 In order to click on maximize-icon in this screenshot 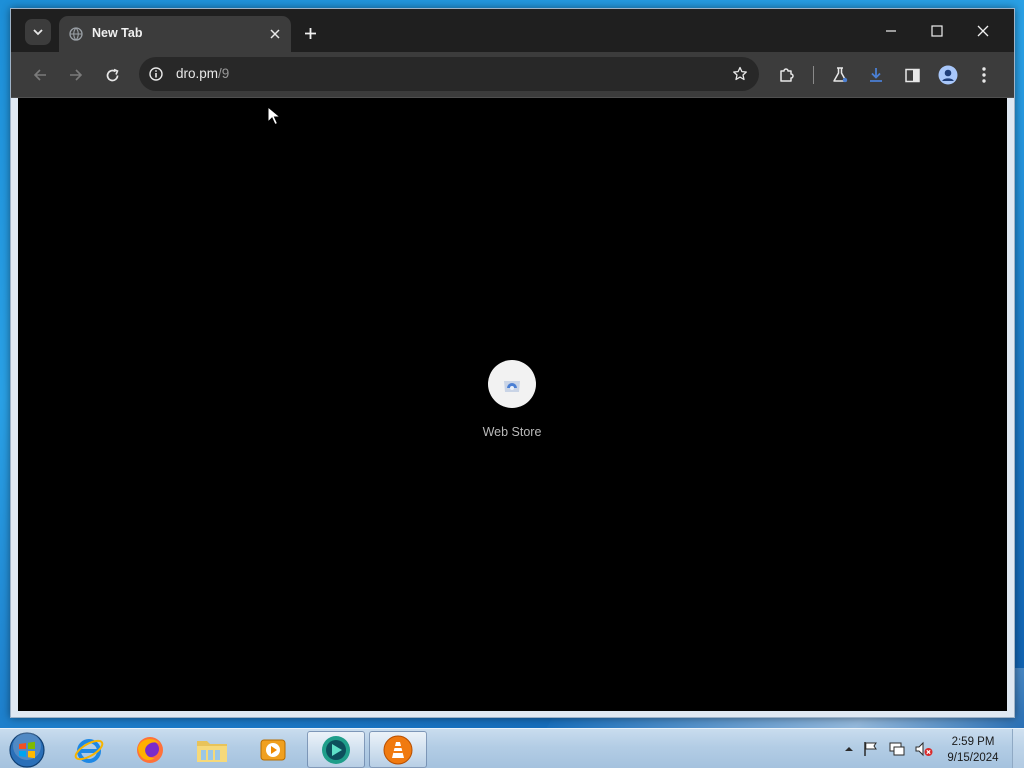, I will do `click(937, 31)`.